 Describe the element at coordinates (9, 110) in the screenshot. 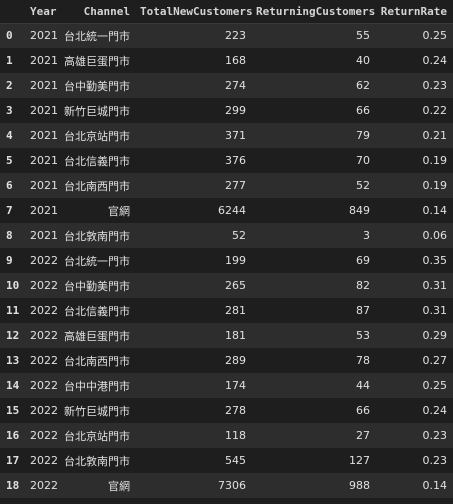

I see `row-index: 3` at that location.